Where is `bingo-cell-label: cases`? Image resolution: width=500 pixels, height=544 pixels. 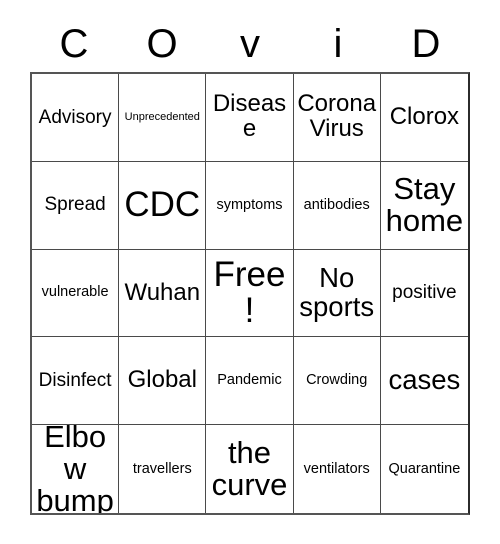
bingo-cell-label: cases is located at coordinates (424, 380).